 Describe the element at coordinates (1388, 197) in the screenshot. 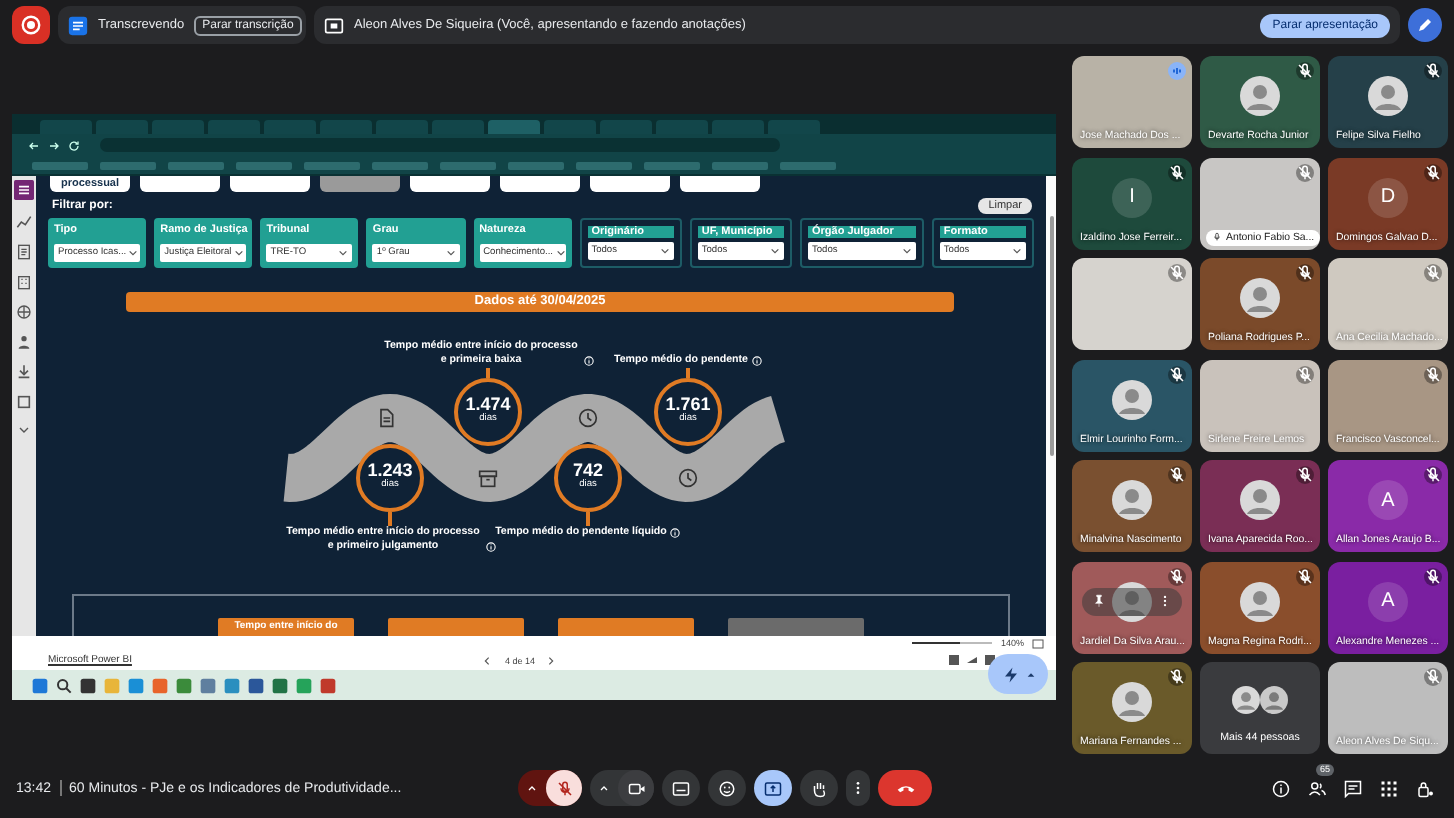

I see `avatar-letter: D` at that location.